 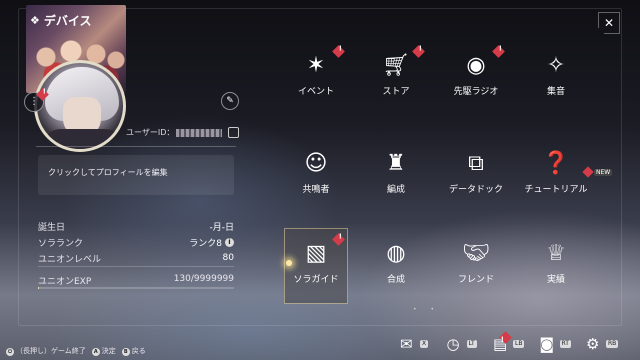 What do you see at coordinates (65, 282) in the screenshot?
I see `exp-label: ユニオンEXP` at bounding box center [65, 282].